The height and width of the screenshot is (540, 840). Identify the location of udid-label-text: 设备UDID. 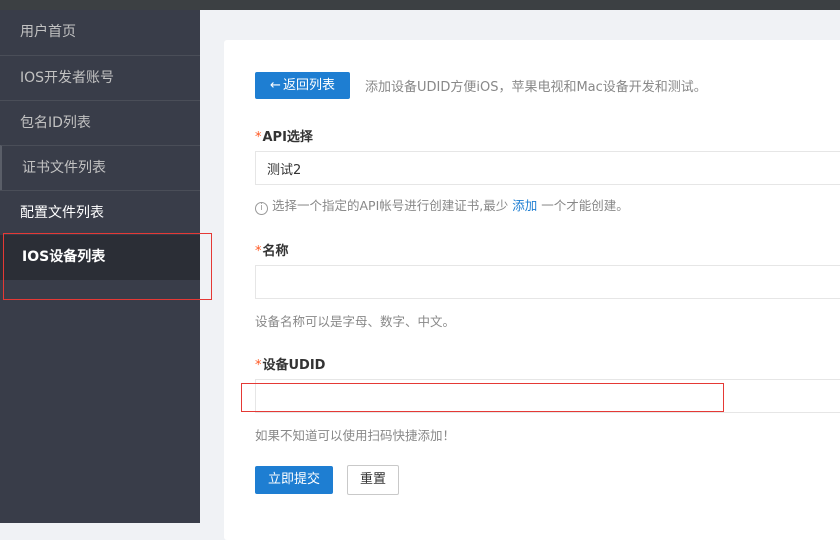
(294, 365).